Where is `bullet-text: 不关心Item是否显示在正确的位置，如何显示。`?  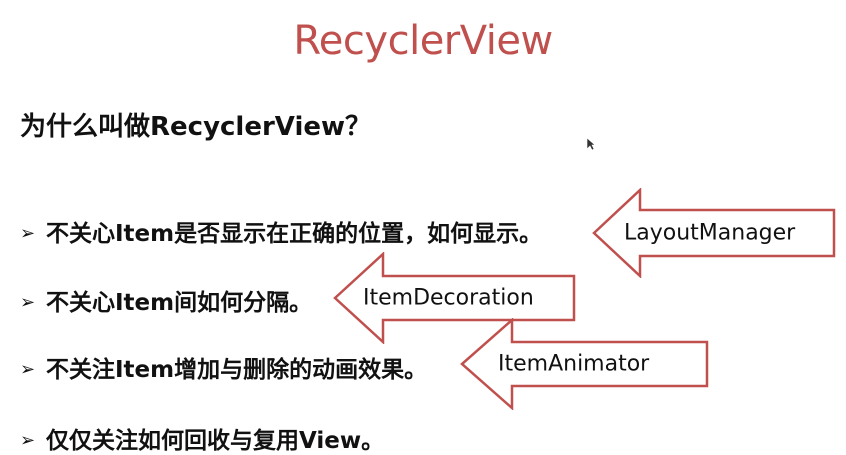 bullet-text: 不关心Item是否显示在正确的位置，如何显示。 is located at coordinates (294, 234).